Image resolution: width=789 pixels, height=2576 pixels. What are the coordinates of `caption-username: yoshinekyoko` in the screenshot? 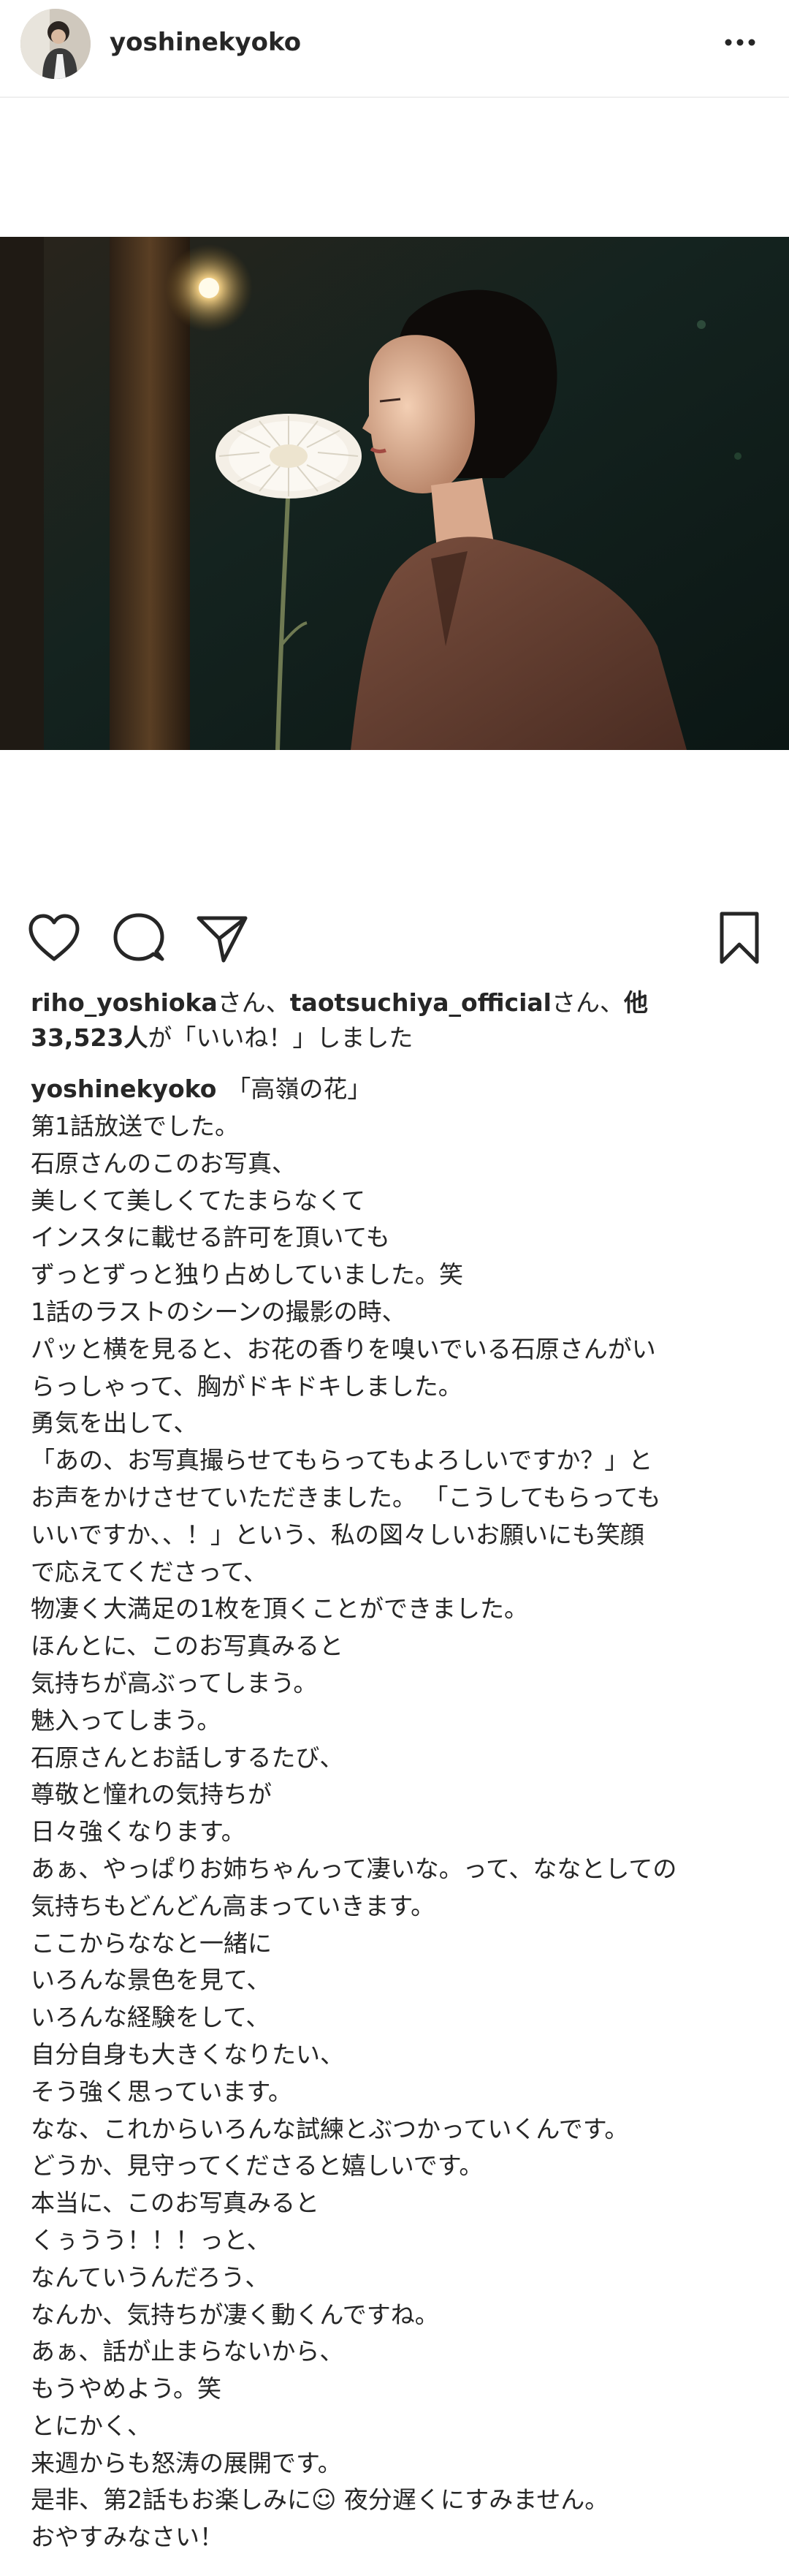 It's located at (123, 1089).